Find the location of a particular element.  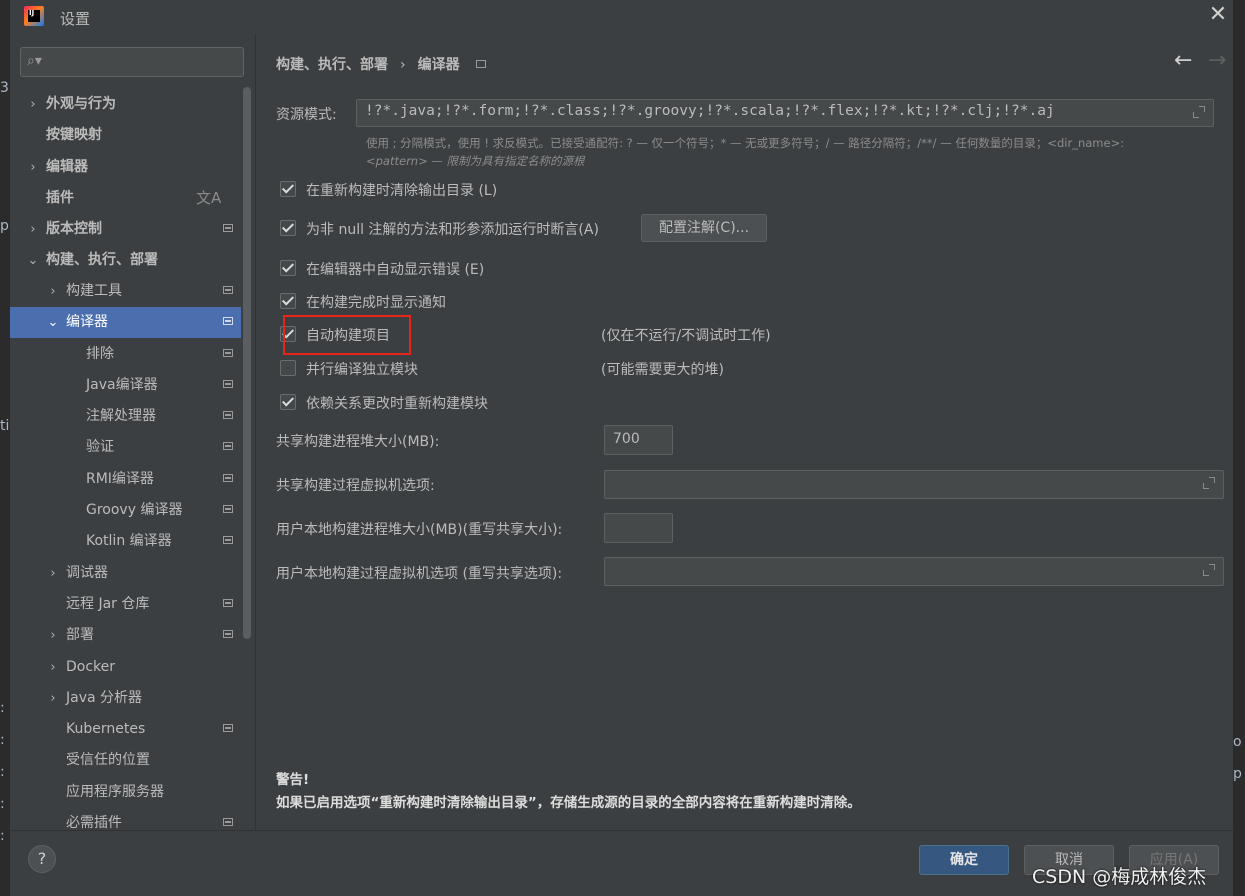

sidebar-item-java-profiler: › Java 分析器 is located at coordinates (132, 698).